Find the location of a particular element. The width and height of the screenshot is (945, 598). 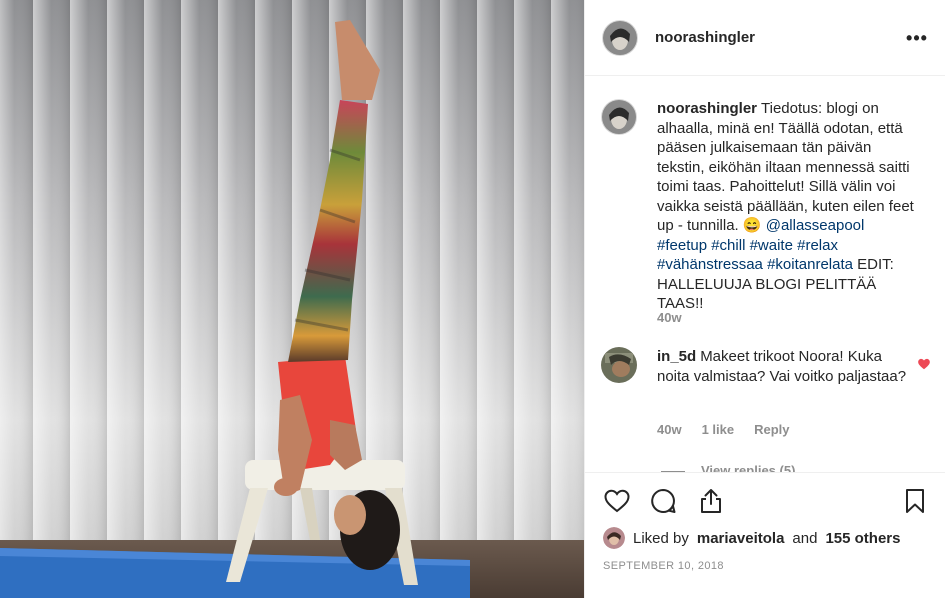

hashtag: #relax is located at coordinates (817, 245).